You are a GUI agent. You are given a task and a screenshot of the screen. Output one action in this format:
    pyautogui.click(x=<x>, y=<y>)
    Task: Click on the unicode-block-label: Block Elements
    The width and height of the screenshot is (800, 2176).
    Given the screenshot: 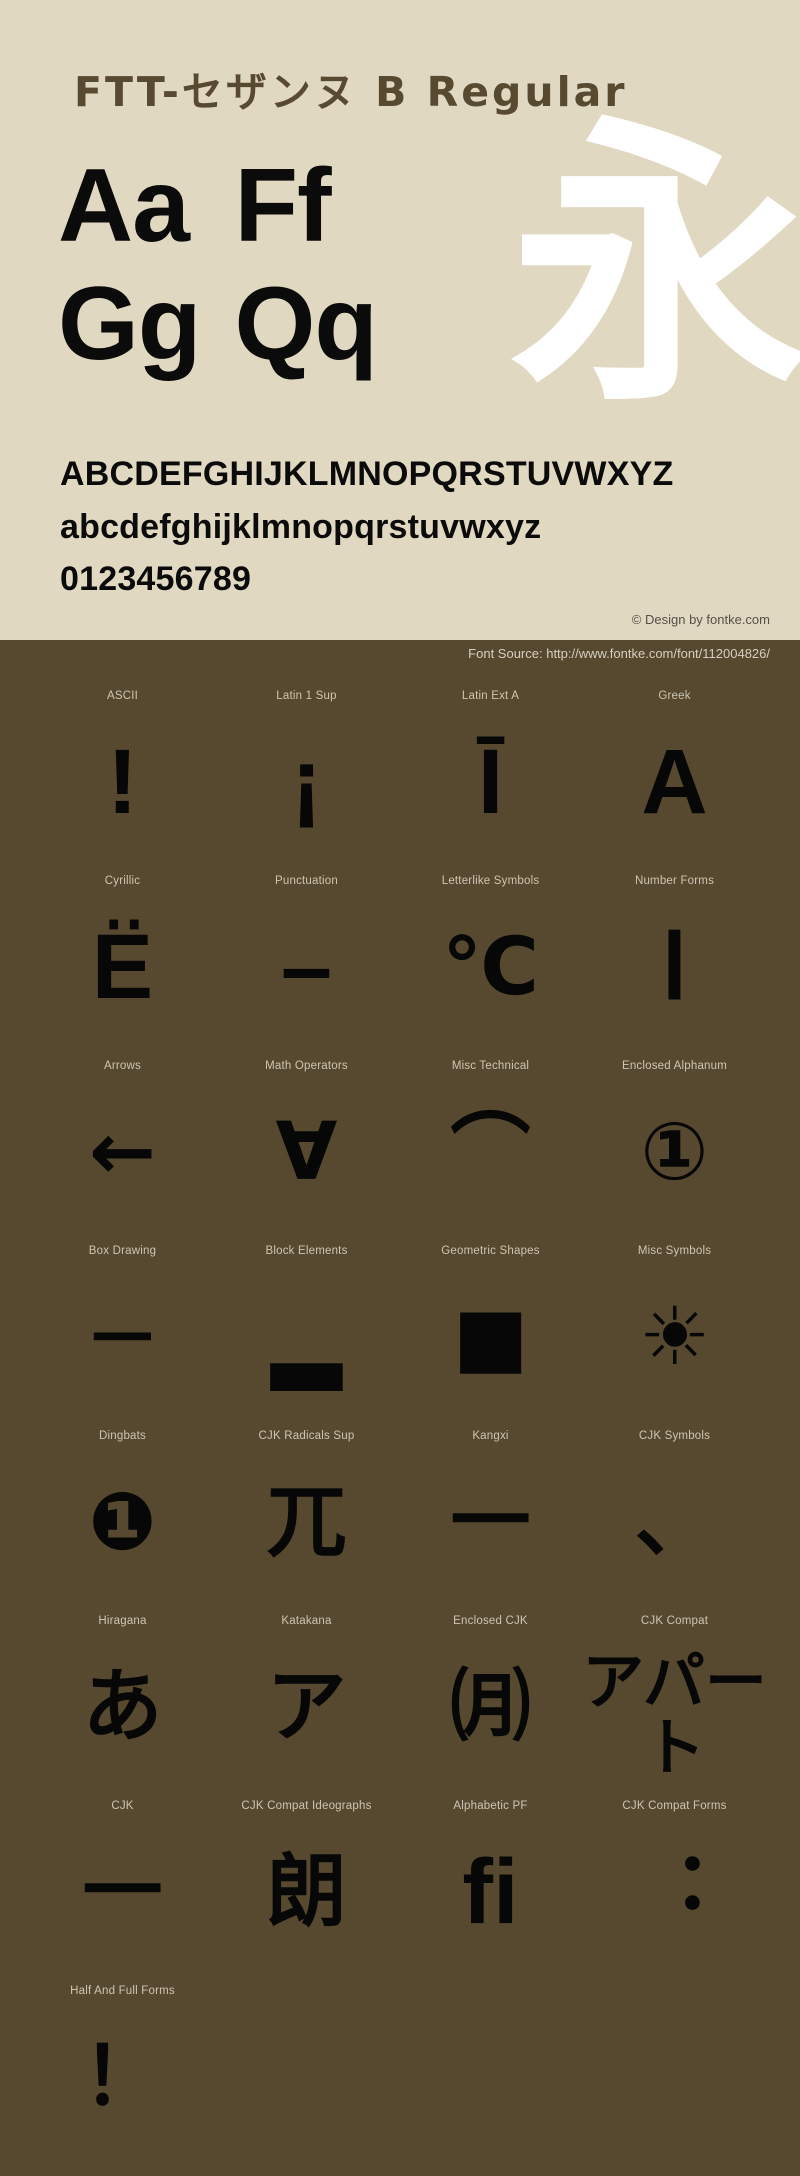 What is the action you would take?
    pyautogui.click(x=306, y=1251)
    